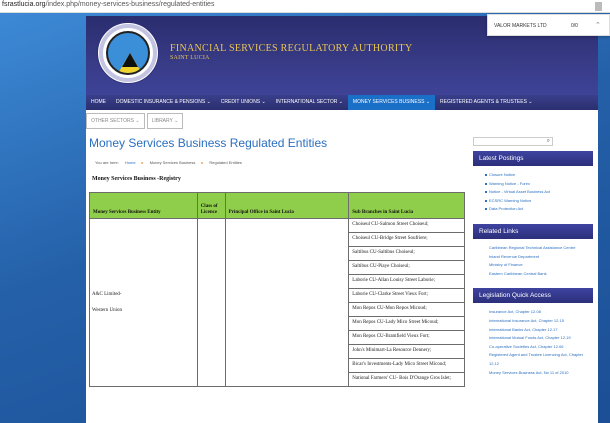  What do you see at coordinates (287, 302) in the screenshot?
I see `principal-office-cell` at bounding box center [287, 302].